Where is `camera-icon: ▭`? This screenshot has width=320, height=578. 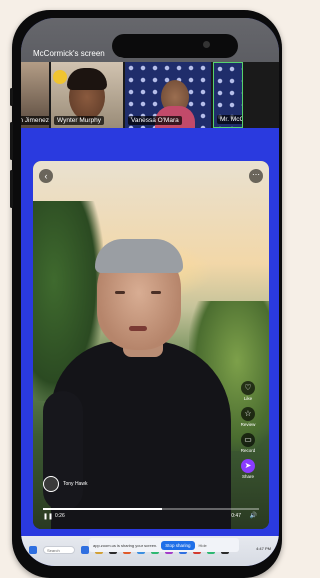 camera-icon: ▭ is located at coordinates (247, 440).